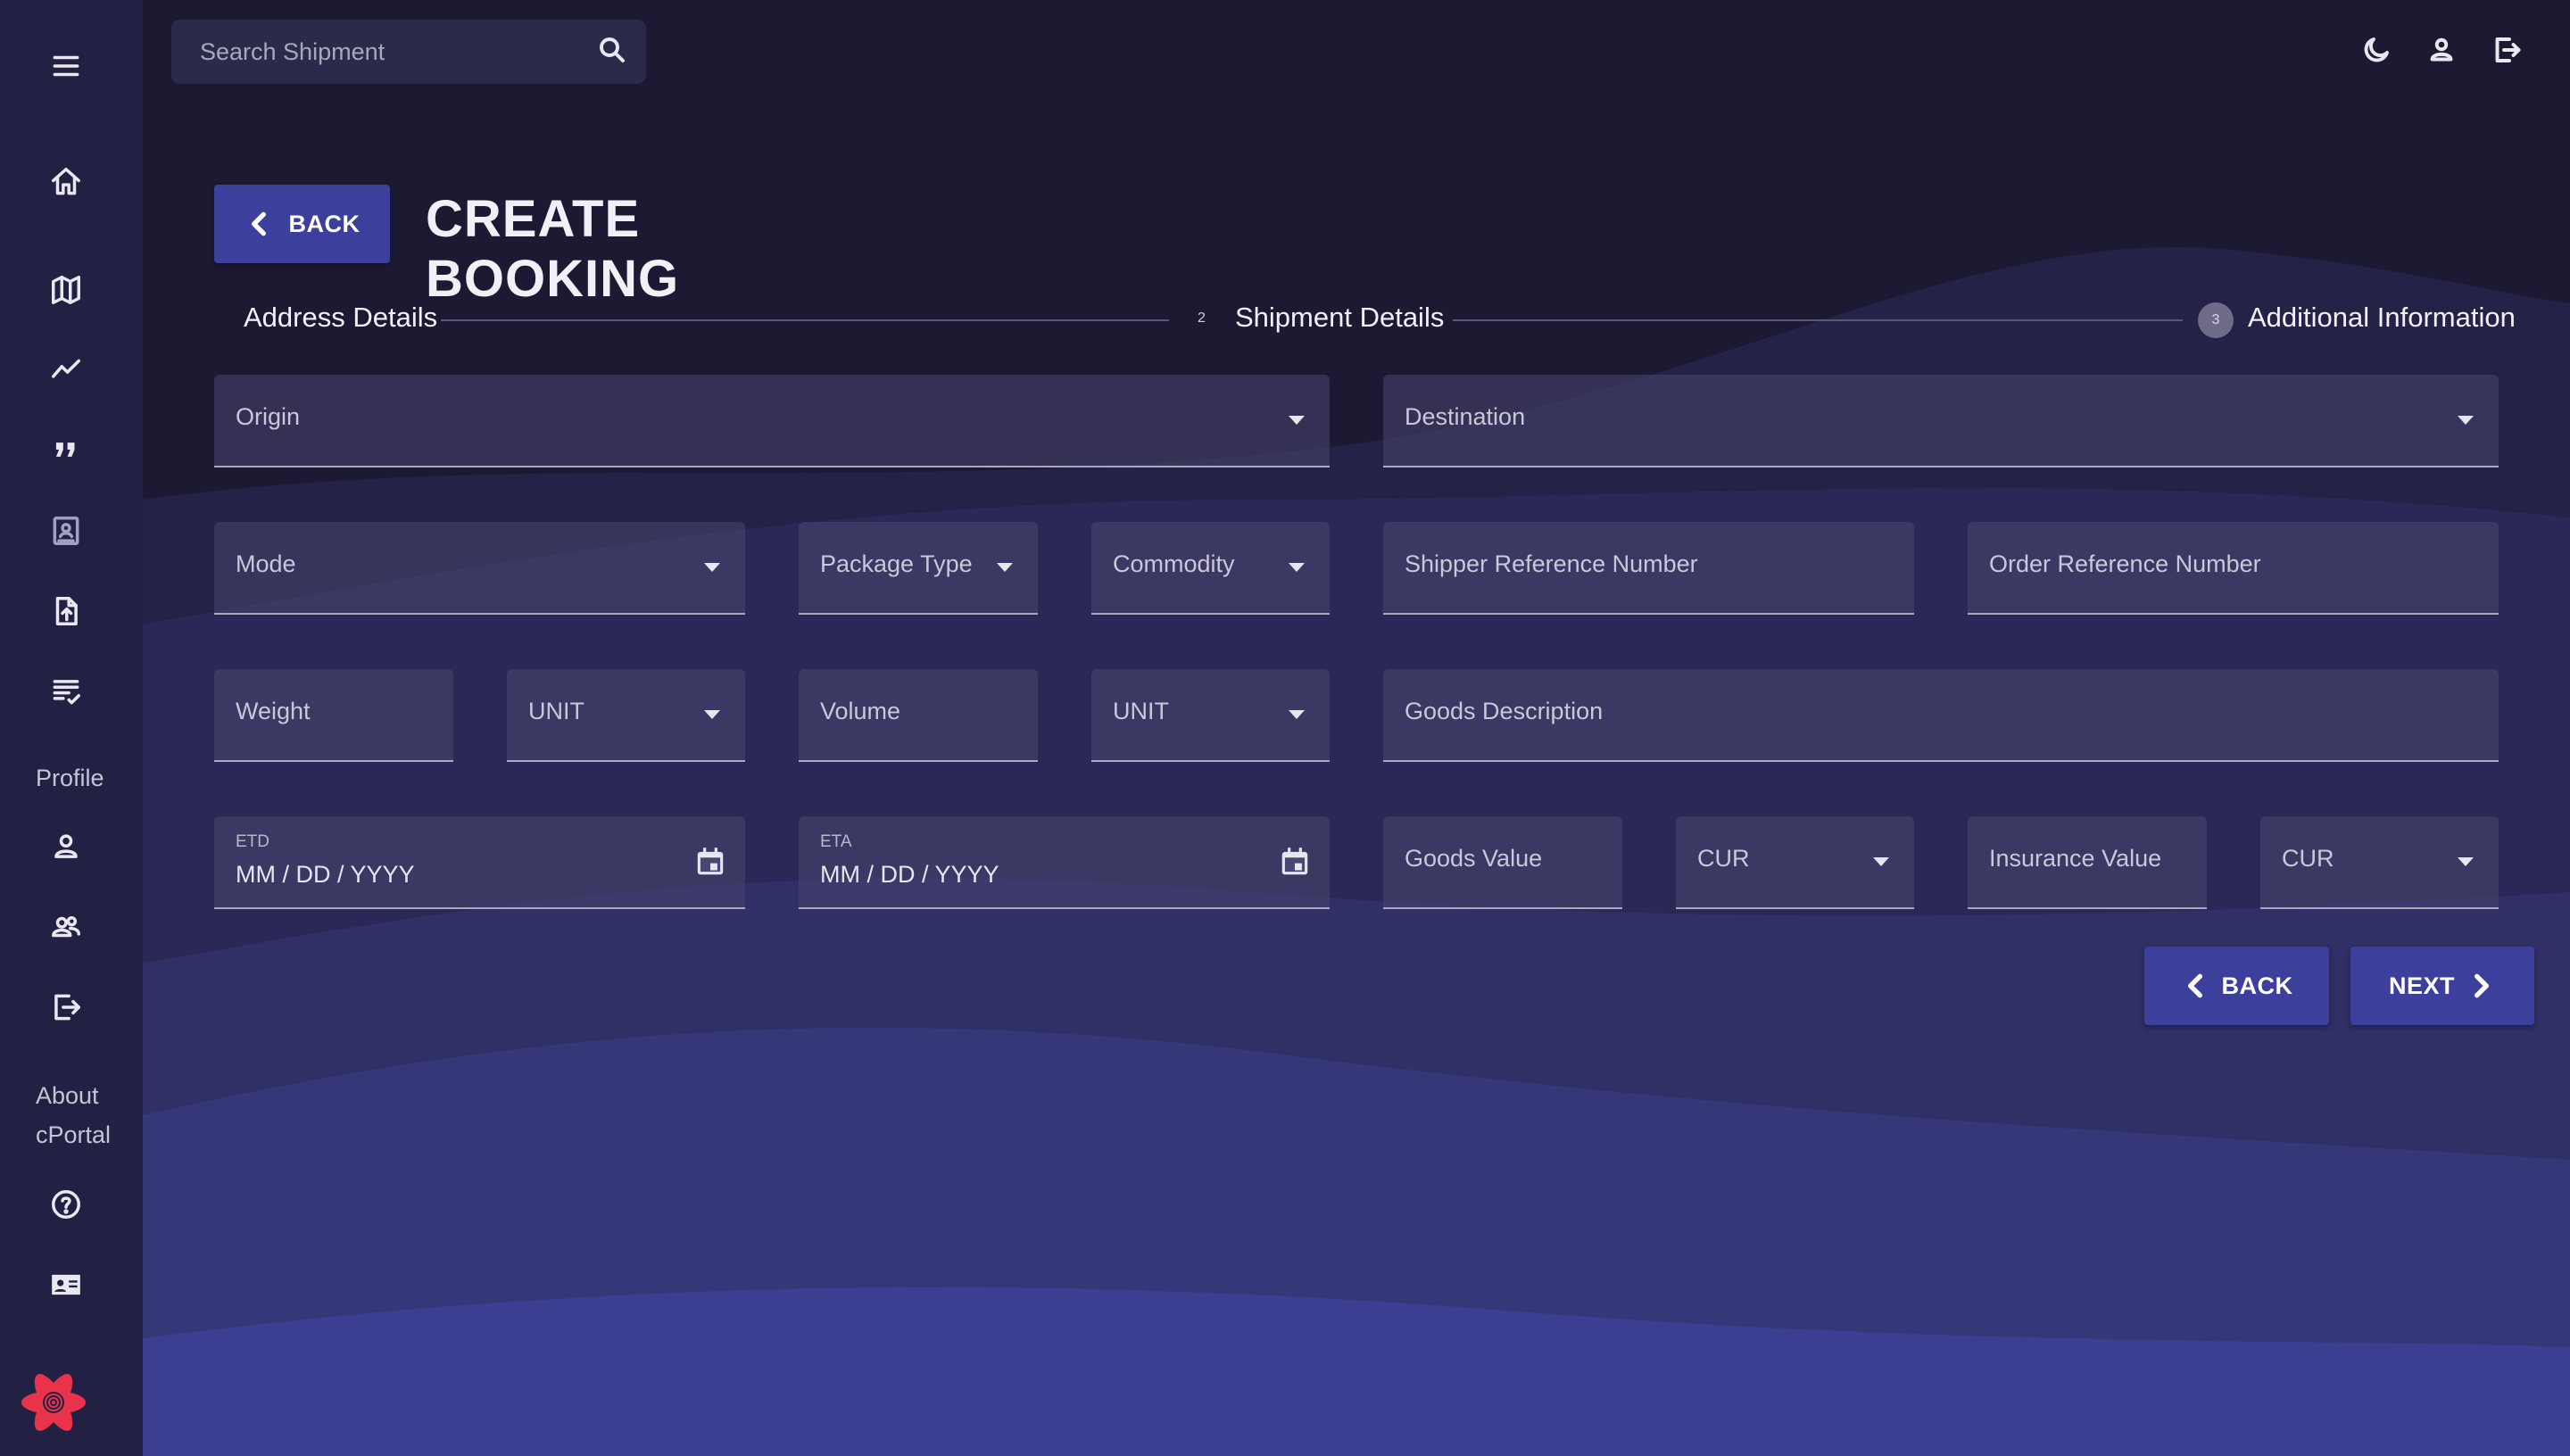 This screenshot has height=1456, width=2570. Describe the element at coordinates (409, 52) in the screenshot. I see `search-input: Search Shipment` at that location.